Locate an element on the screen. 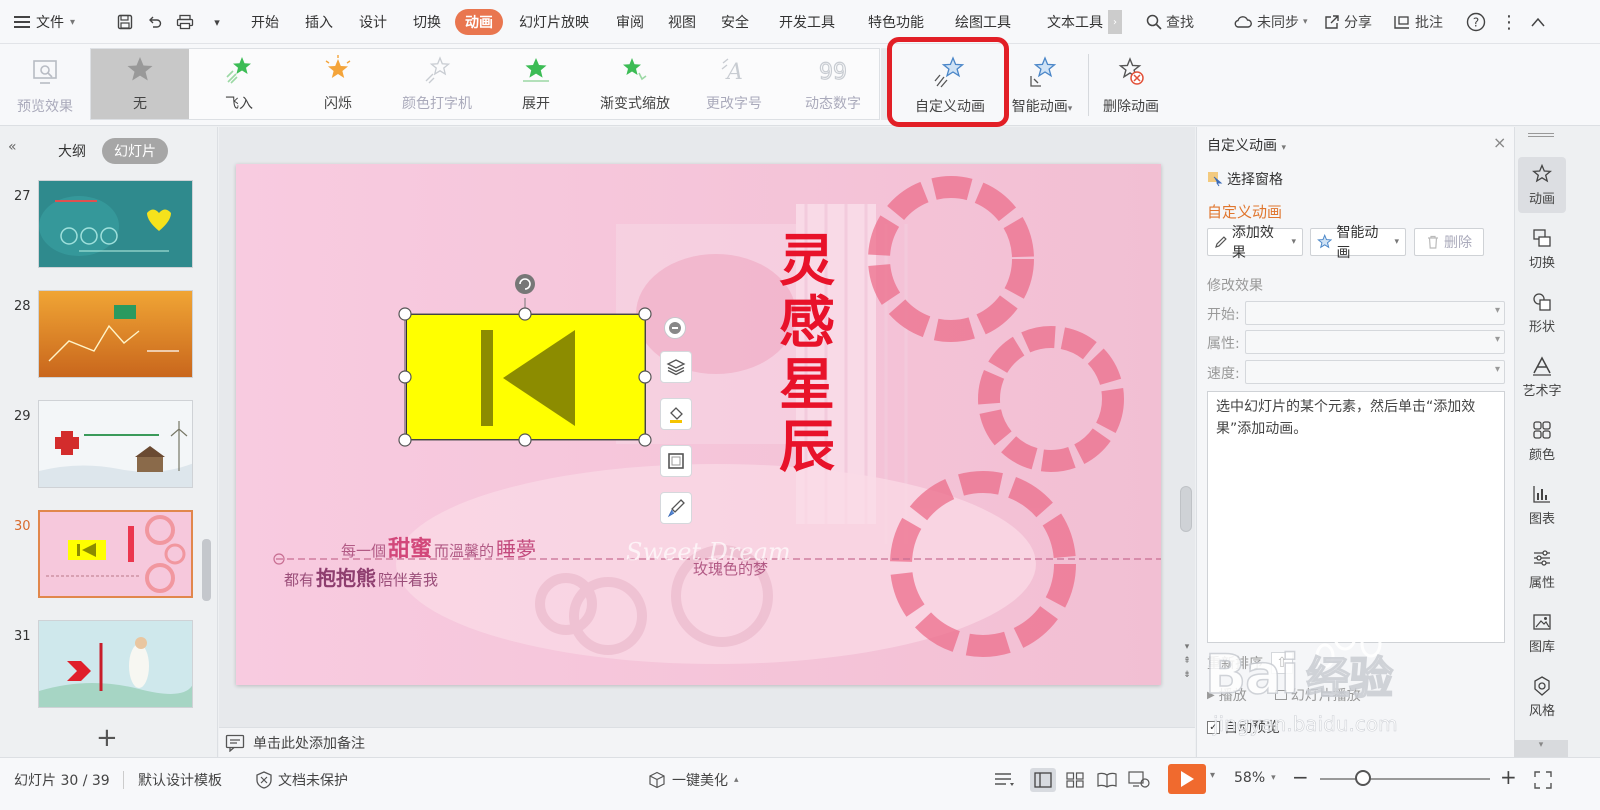 The width and height of the screenshot is (1600, 810). canvas-scrollbar is located at coordinates (1186, 509).